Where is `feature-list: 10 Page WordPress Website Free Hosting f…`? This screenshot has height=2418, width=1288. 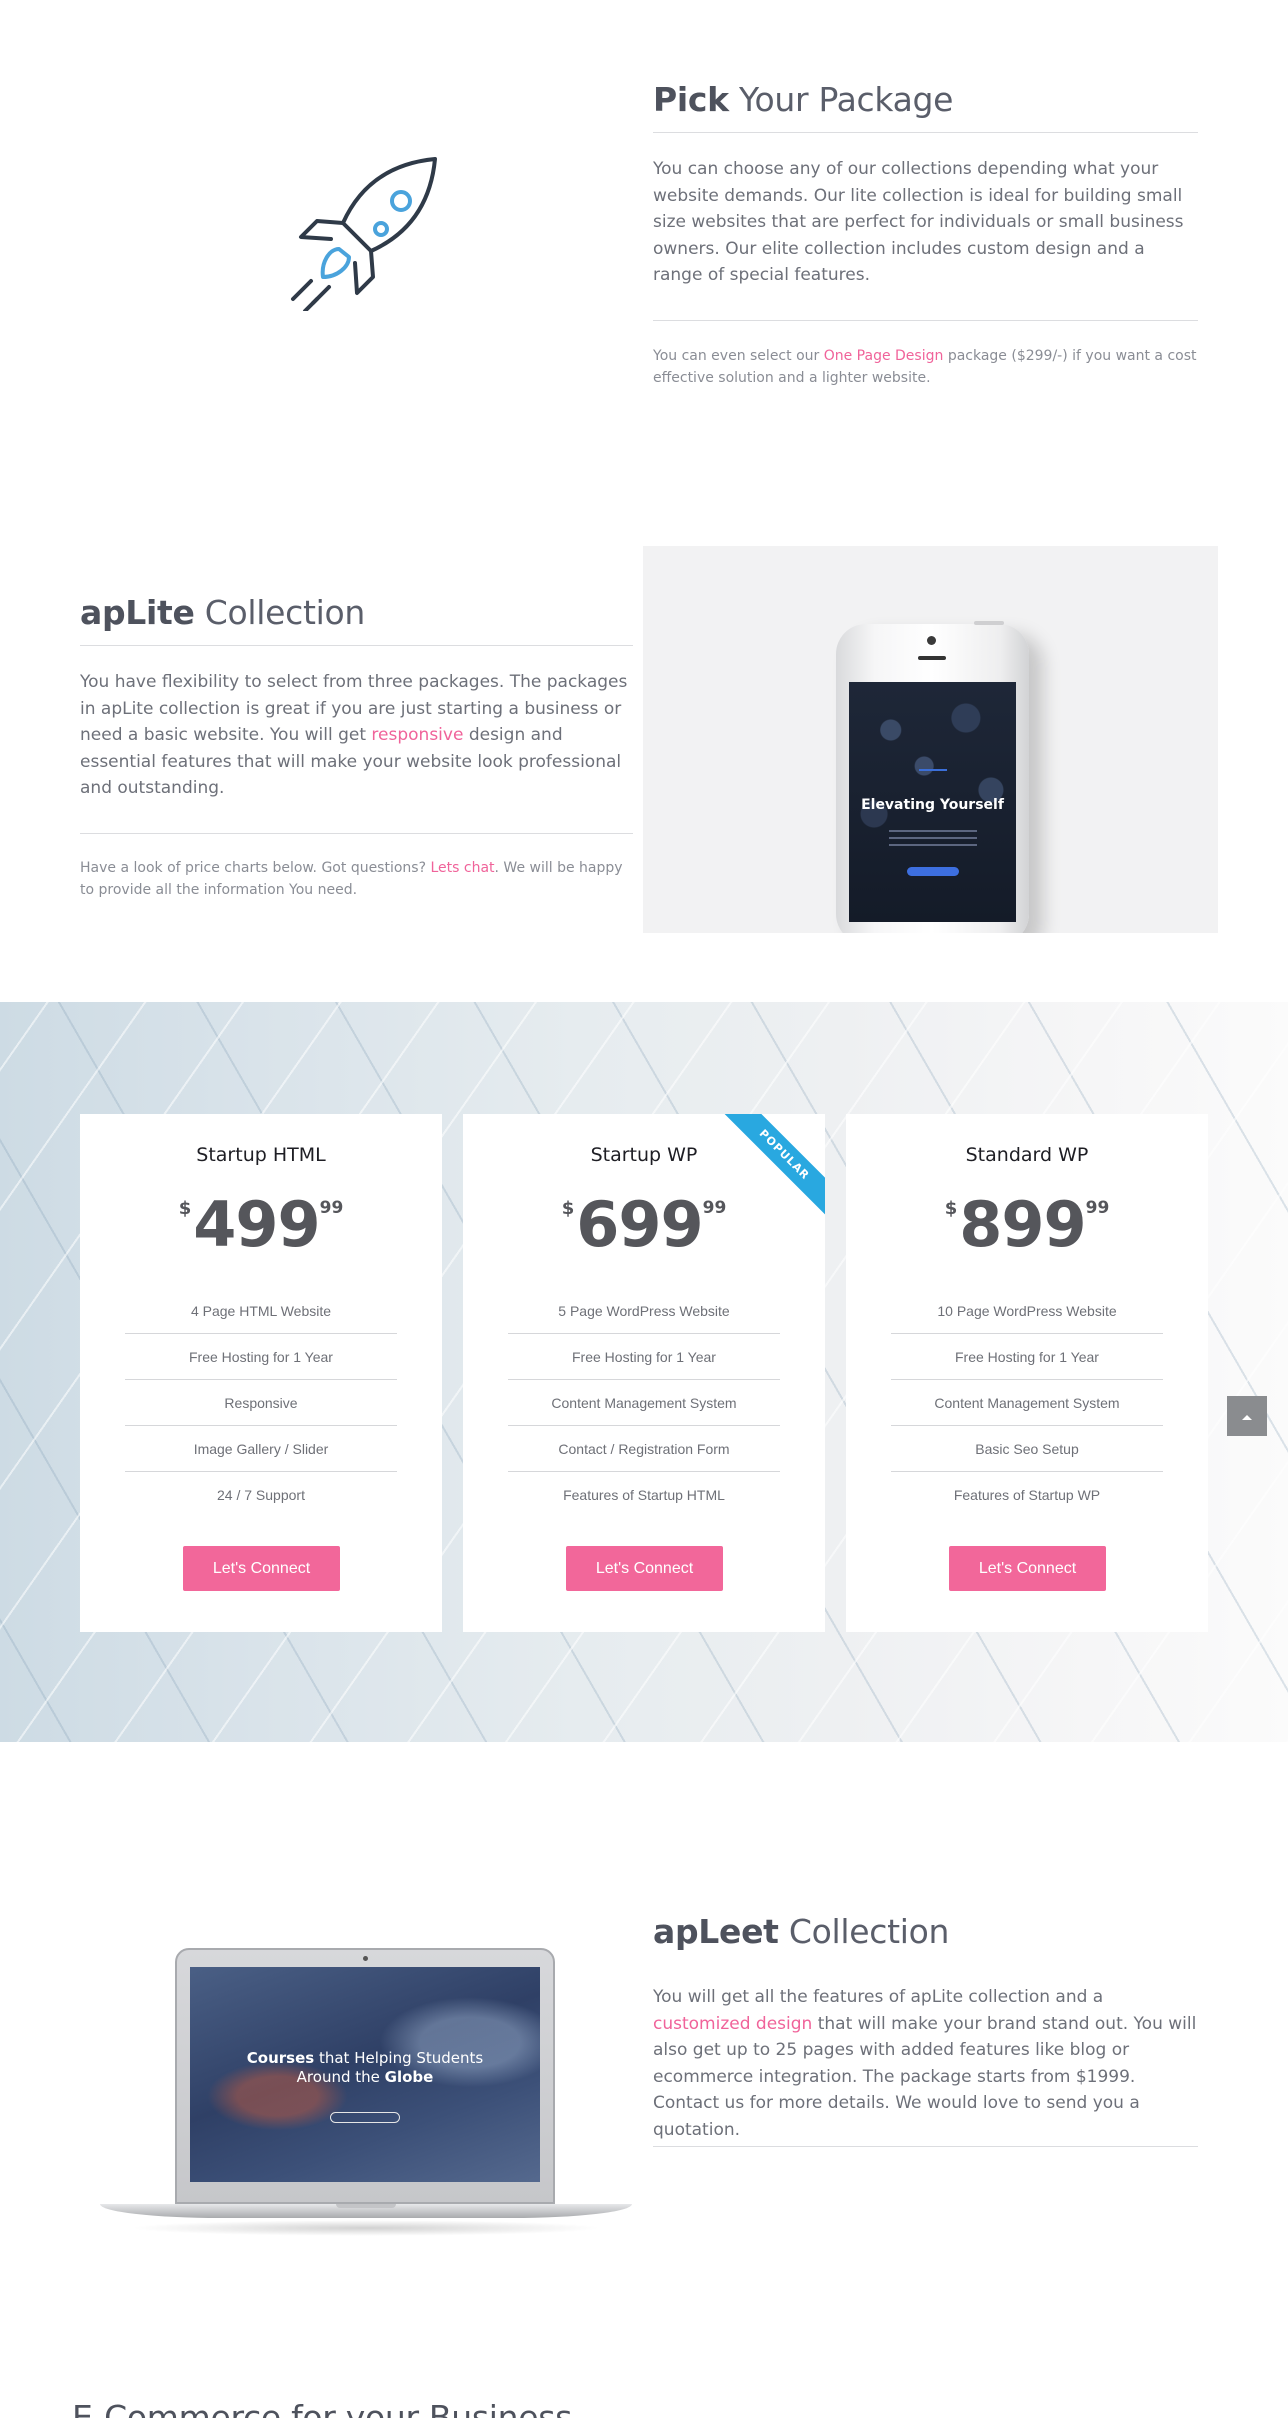
feature-list: 10 Page WordPress Website Free Hosting f… is located at coordinates (1027, 1403).